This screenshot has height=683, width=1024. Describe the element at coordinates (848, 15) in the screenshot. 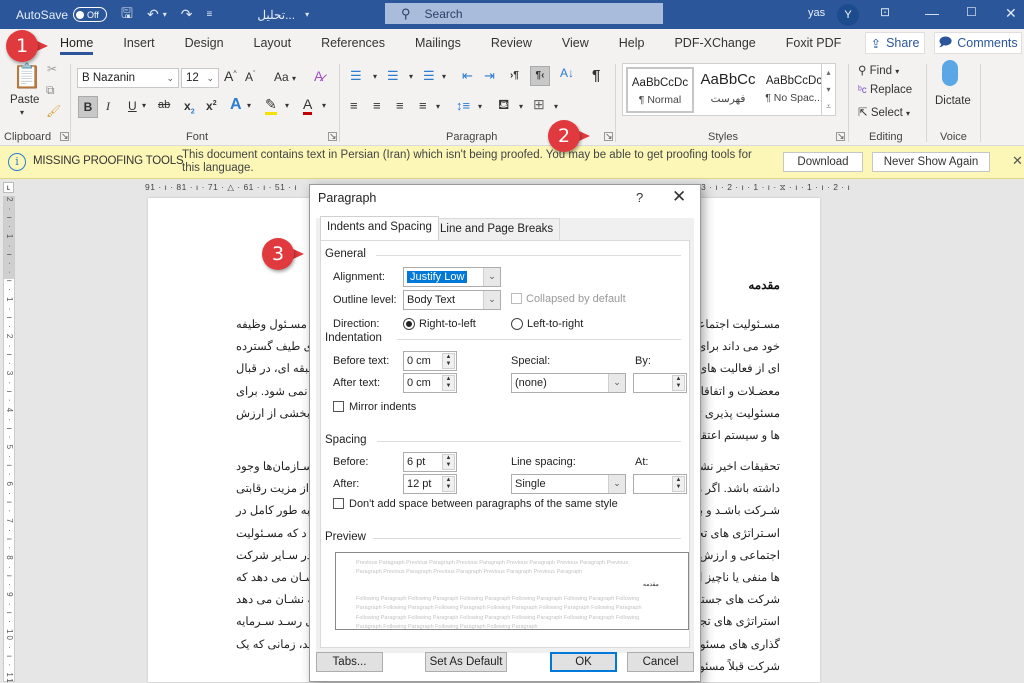

I see `avatar: Y` at that location.